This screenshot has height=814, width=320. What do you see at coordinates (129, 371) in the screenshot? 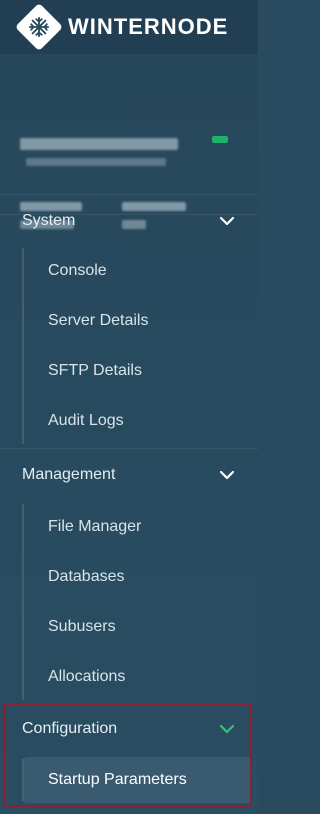
I see `nav-item-sftp-details: SFTP Details` at bounding box center [129, 371].